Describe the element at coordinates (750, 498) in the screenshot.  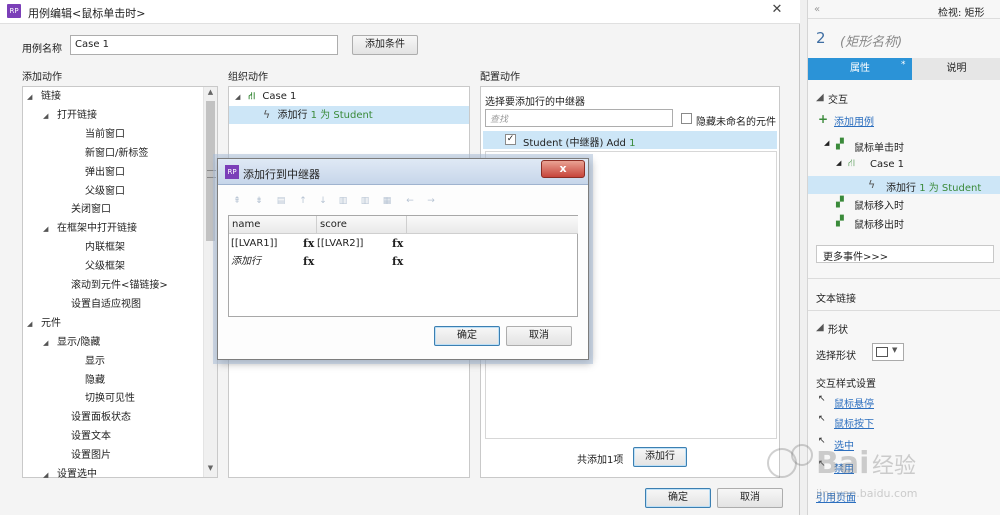
I see `cancel-button: 取消` at that location.